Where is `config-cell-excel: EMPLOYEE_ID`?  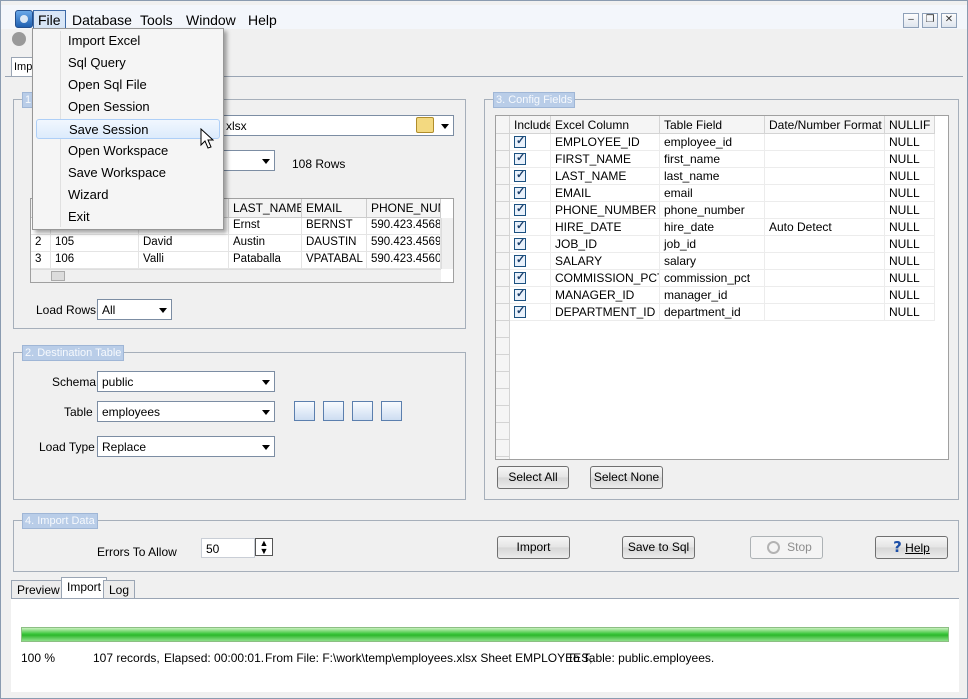
config-cell-excel: EMPLOYEE_ID is located at coordinates (605, 142).